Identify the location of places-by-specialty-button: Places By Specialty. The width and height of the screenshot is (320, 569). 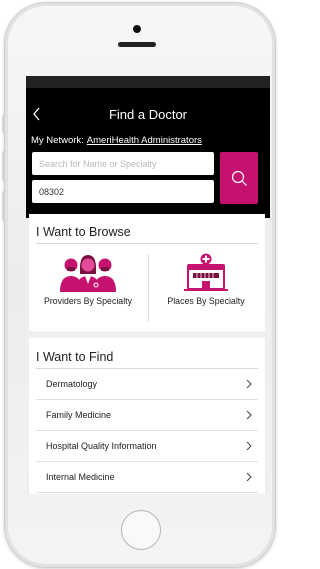
(206, 287).